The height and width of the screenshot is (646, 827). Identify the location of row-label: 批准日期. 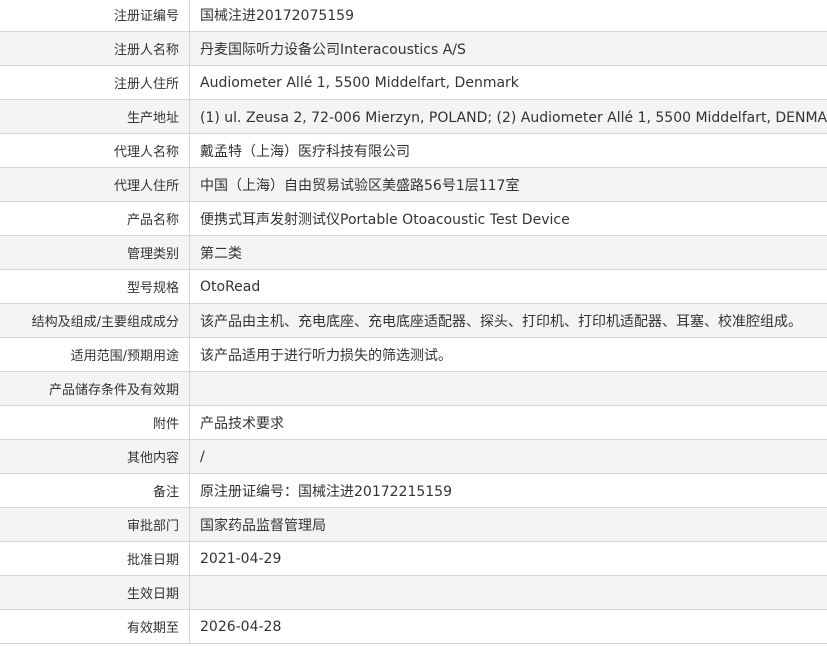
(95, 558).